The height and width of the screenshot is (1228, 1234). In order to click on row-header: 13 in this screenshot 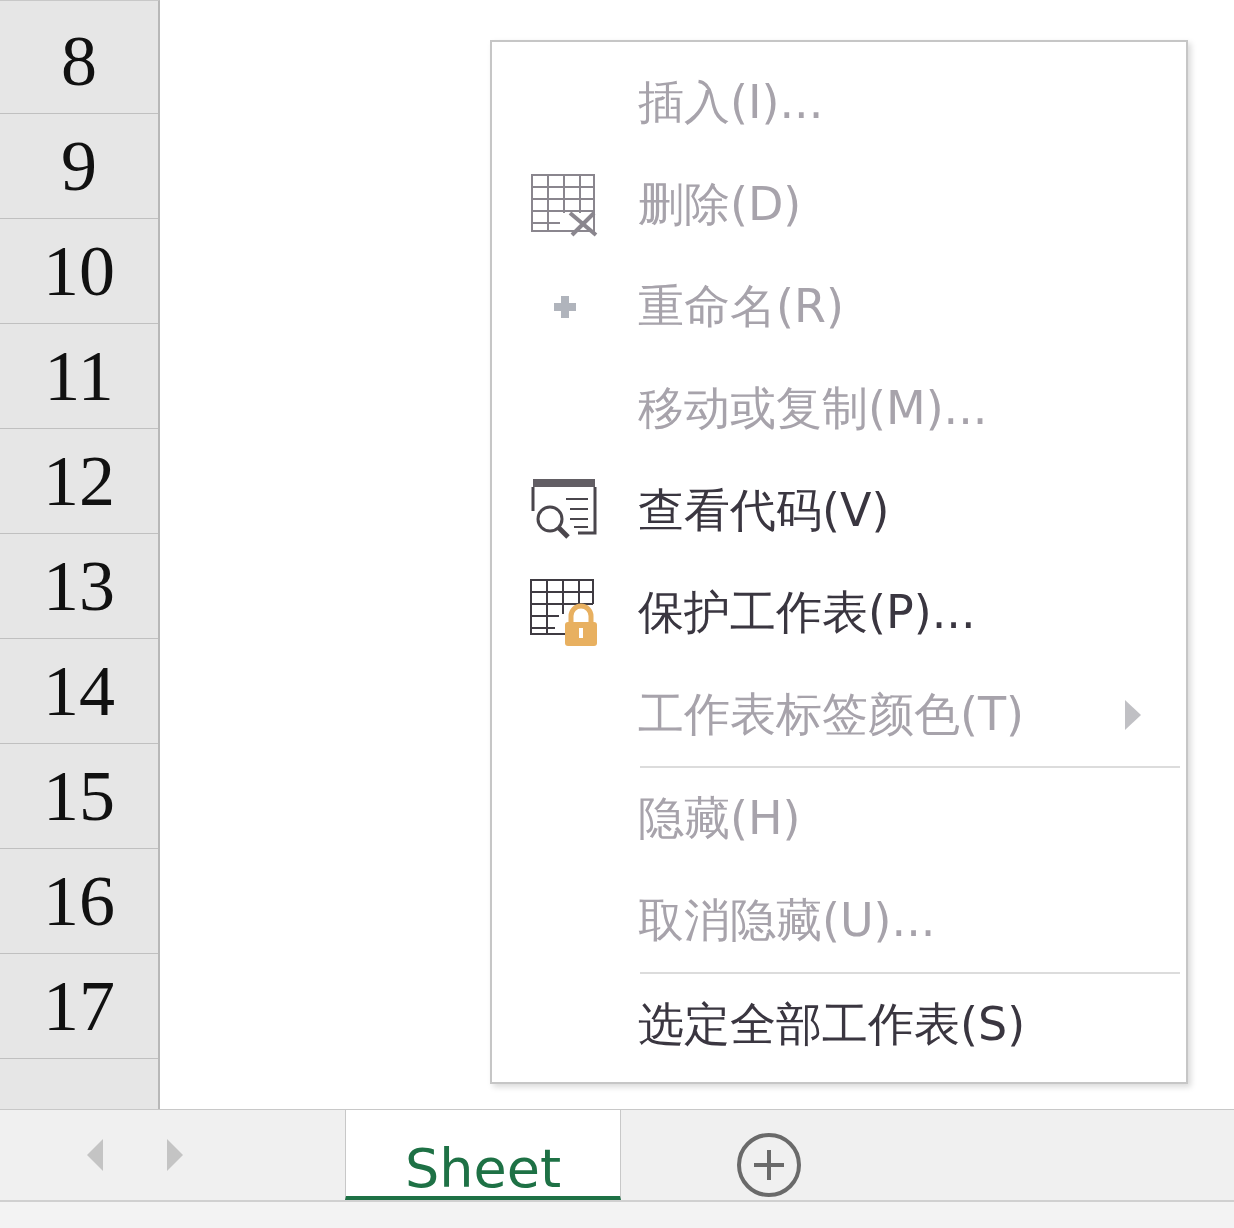, I will do `click(79, 586)`.